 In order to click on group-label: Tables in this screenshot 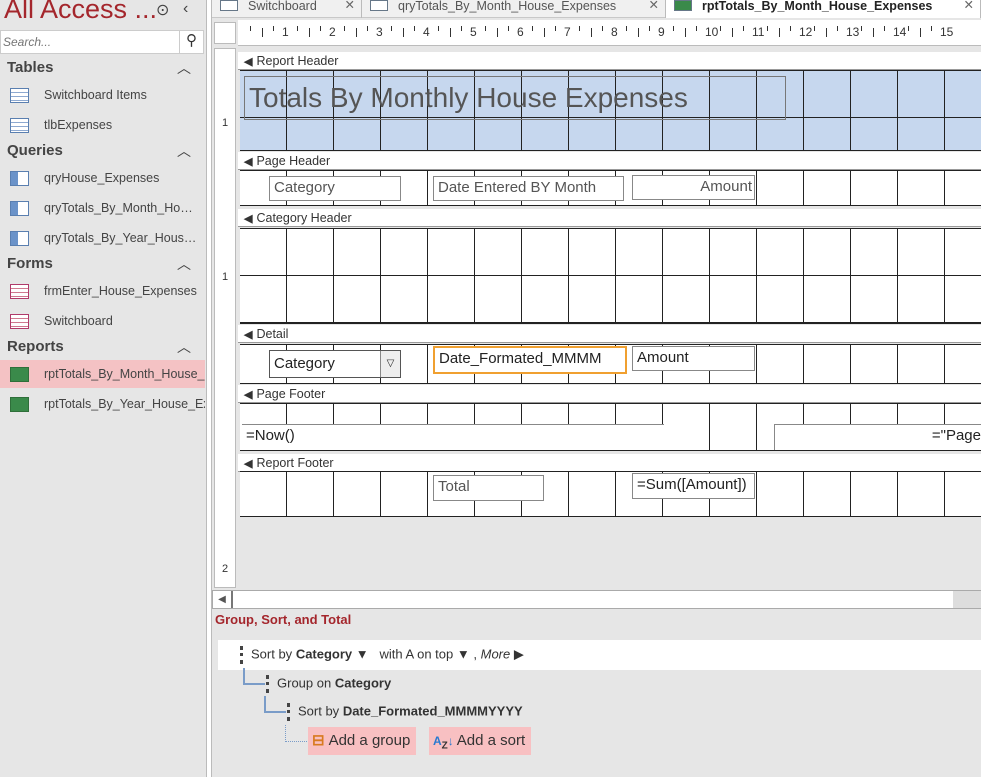, I will do `click(30, 67)`.